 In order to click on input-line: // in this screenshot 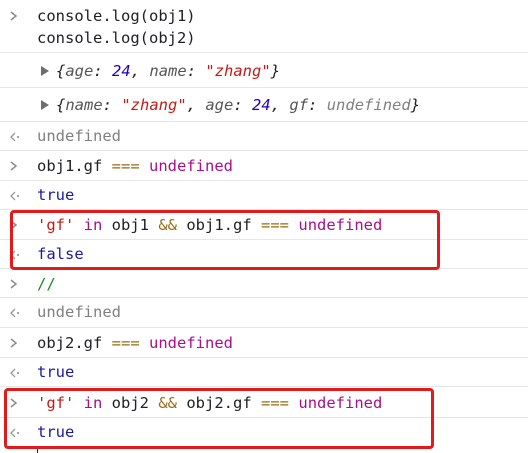, I will do `click(46, 284)`.